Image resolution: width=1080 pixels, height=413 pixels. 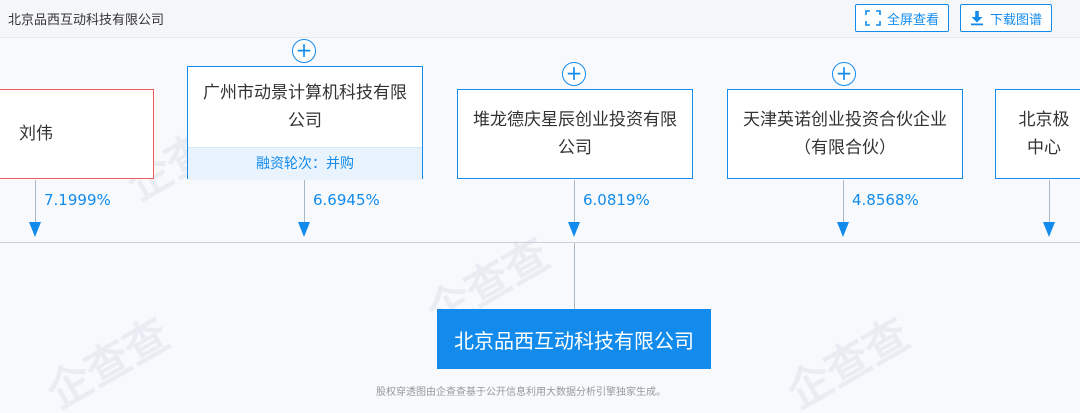 What do you see at coordinates (540, 242) in the screenshot?
I see `junction-line` at bounding box center [540, 242].